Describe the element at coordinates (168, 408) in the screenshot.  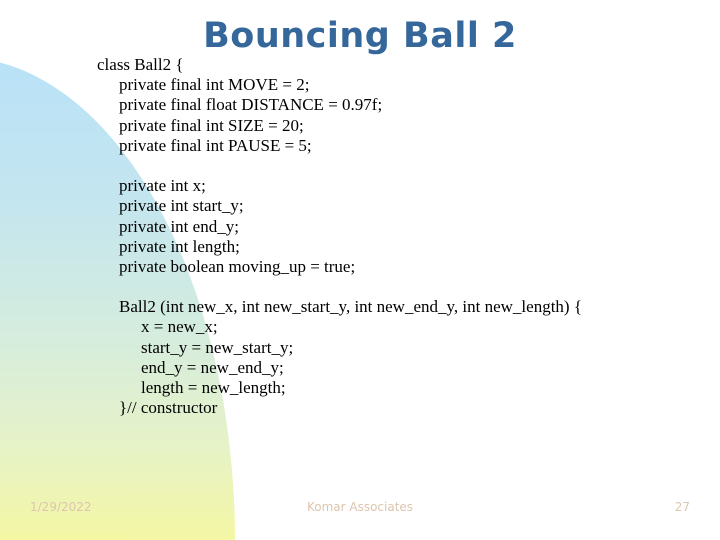
I see `code-line: }// constructor` at that location.